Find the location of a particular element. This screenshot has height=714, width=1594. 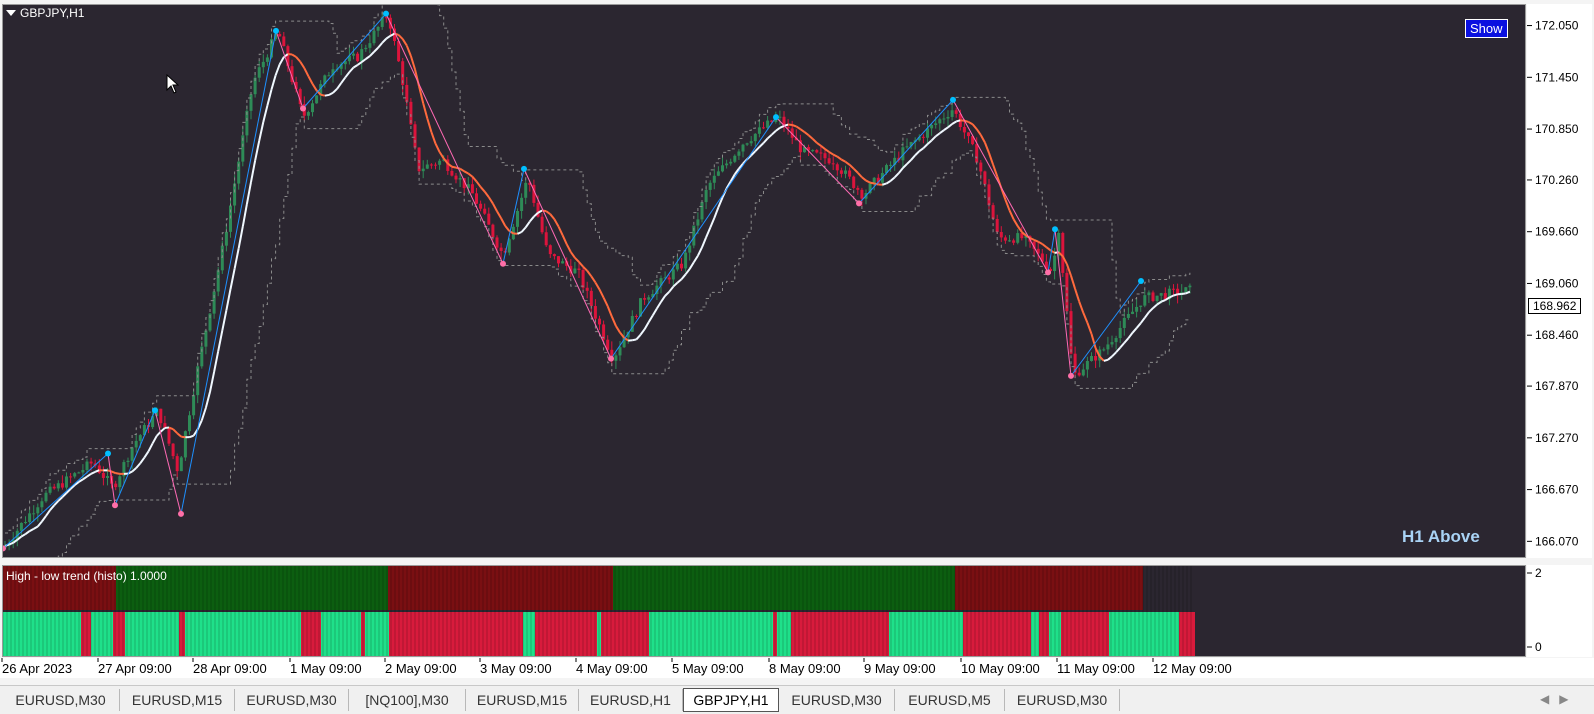

dropdown-triangle-icon is located at coordinates (11, 13).